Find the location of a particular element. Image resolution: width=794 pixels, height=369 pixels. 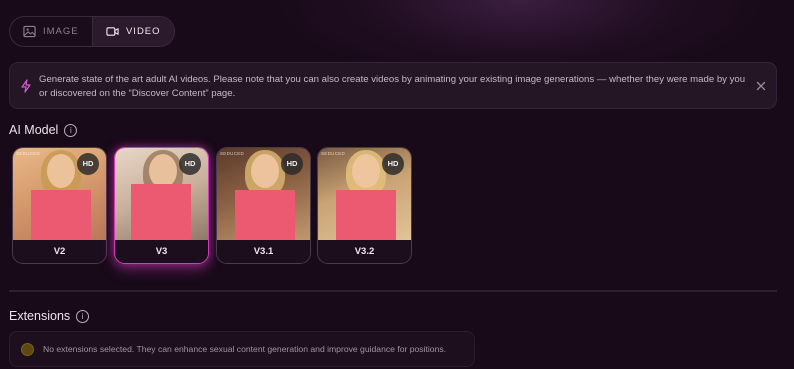

model-card-v3: HD V3 is located at coordinates (161, 205).